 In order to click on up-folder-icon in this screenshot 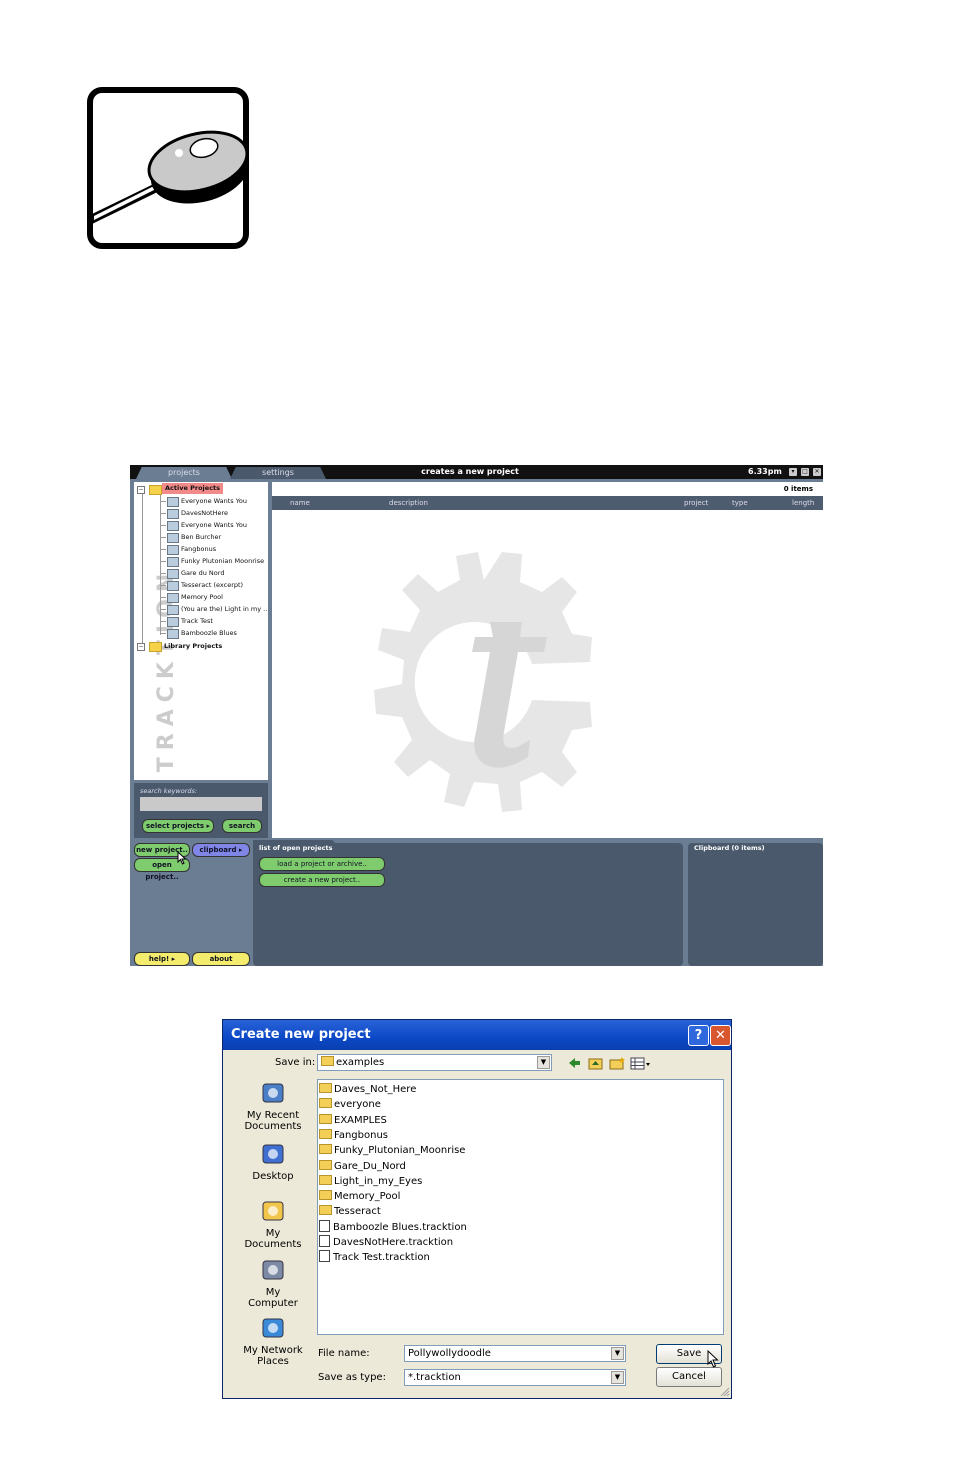, I will do `click(595, 1064)`.